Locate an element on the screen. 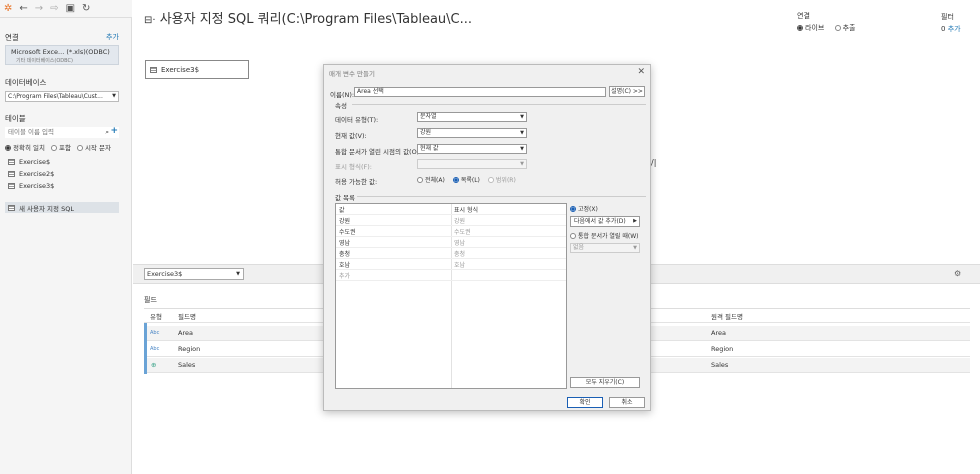 Image resolution: width=980 pixels, height=474 pixels. new-custom-sql-item: 새 사용자 지정 SQL is located at coordinates (62, 207).